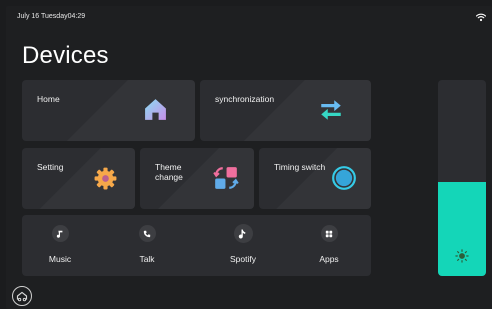 The height and width of the screenshot is (309, 492). Describe the element at coordinates (48, 99) in the screenshot. I see `home-tile-label: Home` at that location.